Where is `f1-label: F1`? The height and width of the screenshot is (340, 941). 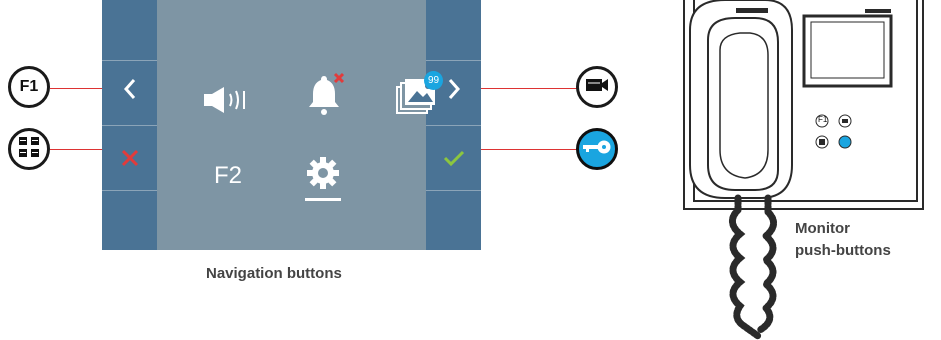
f1-label: F1 is located at coordinates (29, 86).